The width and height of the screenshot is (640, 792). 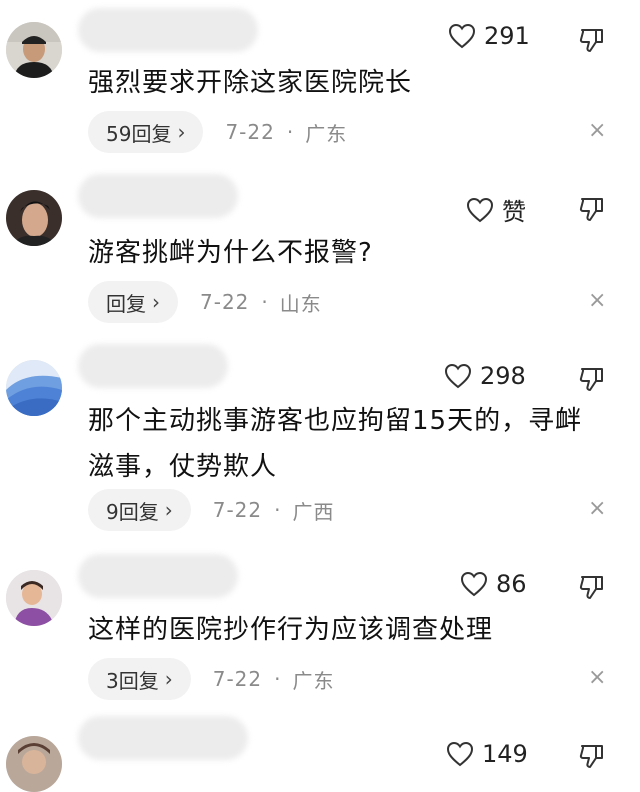 I want to click on comment-text: 强烈要求开除这家医院院长, so click(x=250, y=83).